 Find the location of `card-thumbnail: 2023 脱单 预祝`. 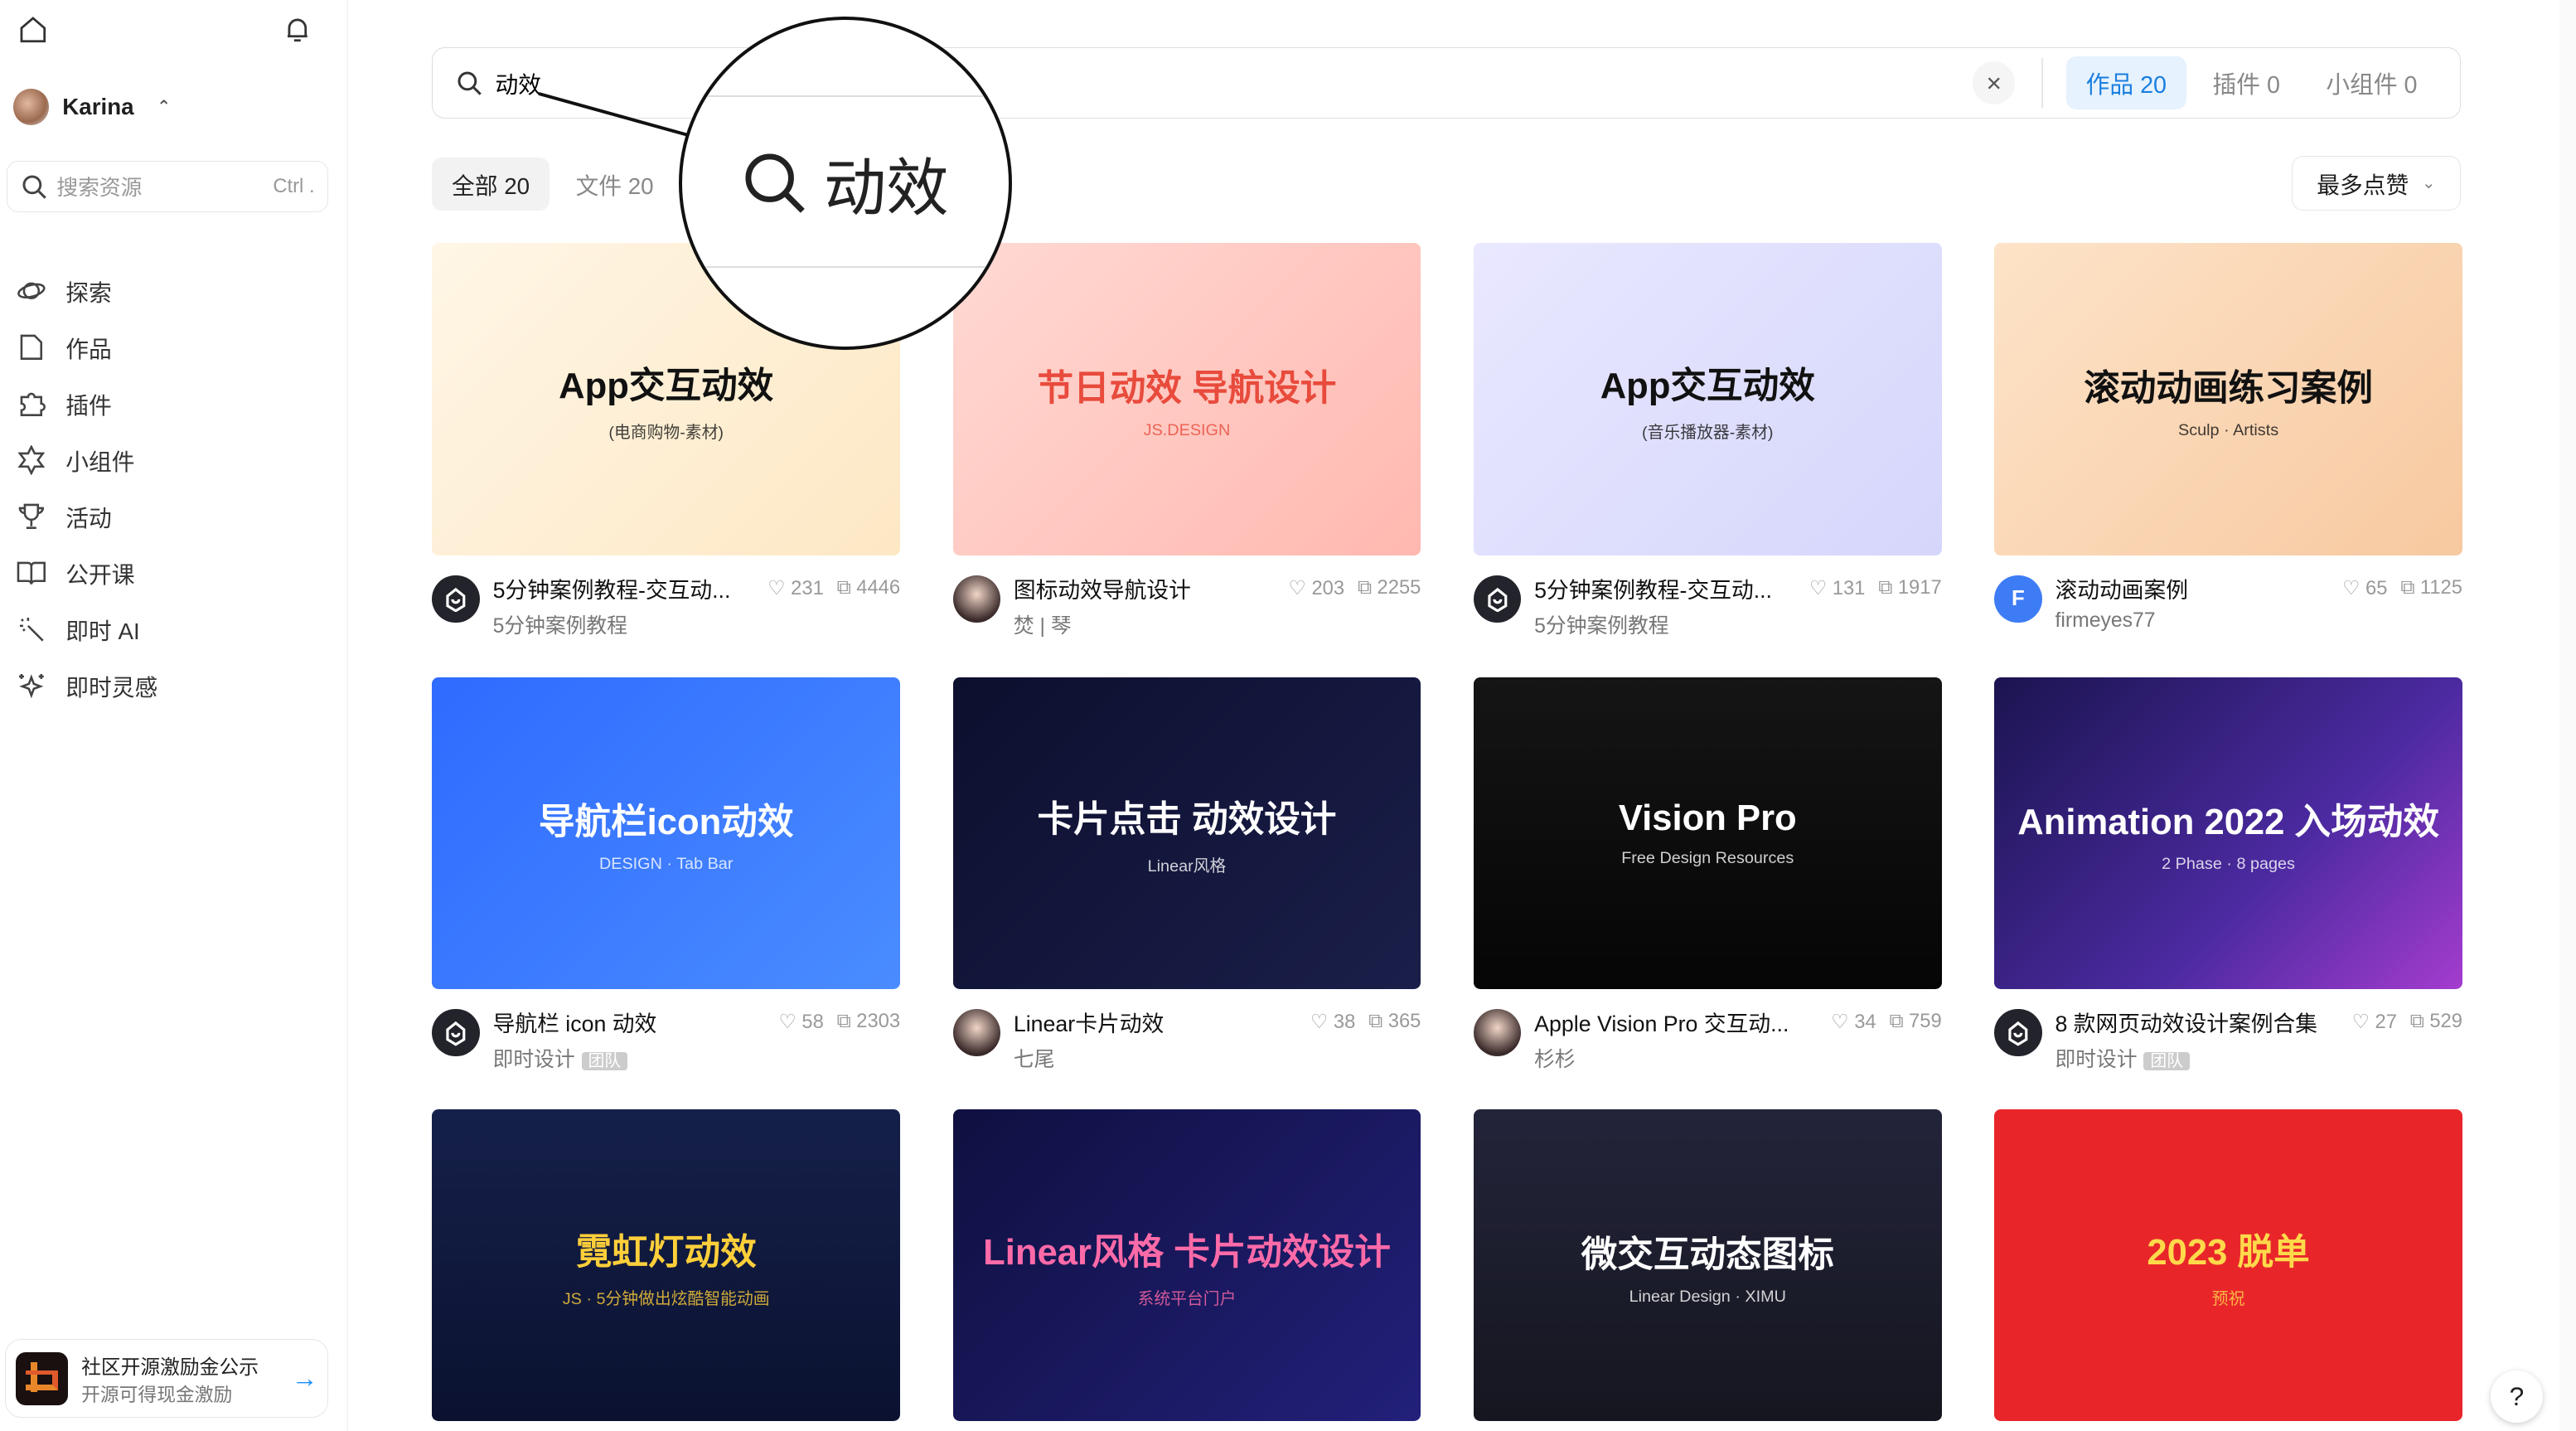

card-thumbnail: 2023 脱单 预祝 is located at coordinates (2228, 1265).